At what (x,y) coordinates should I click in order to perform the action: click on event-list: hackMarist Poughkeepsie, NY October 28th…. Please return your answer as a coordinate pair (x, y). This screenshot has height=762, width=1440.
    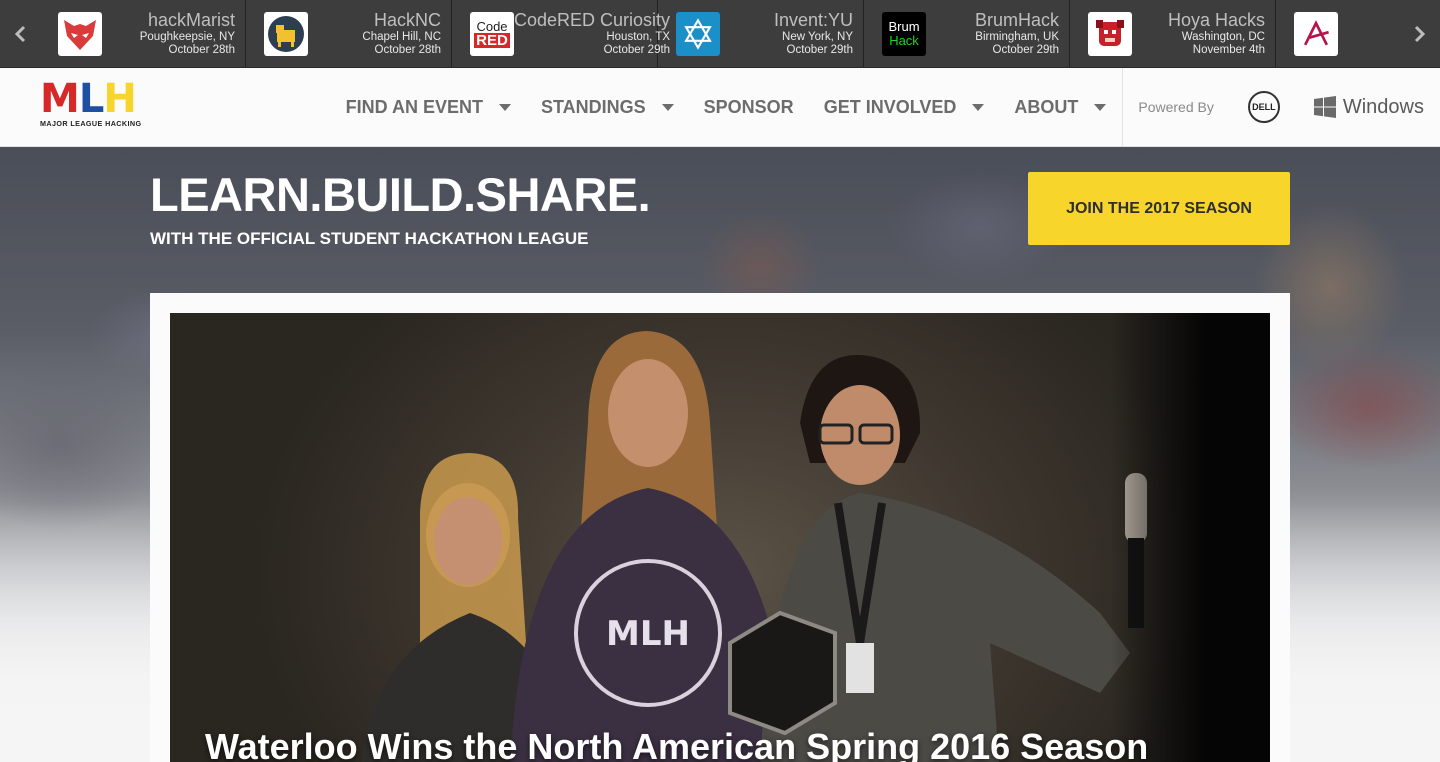
    Looking at the image, I should click on (720, 33).